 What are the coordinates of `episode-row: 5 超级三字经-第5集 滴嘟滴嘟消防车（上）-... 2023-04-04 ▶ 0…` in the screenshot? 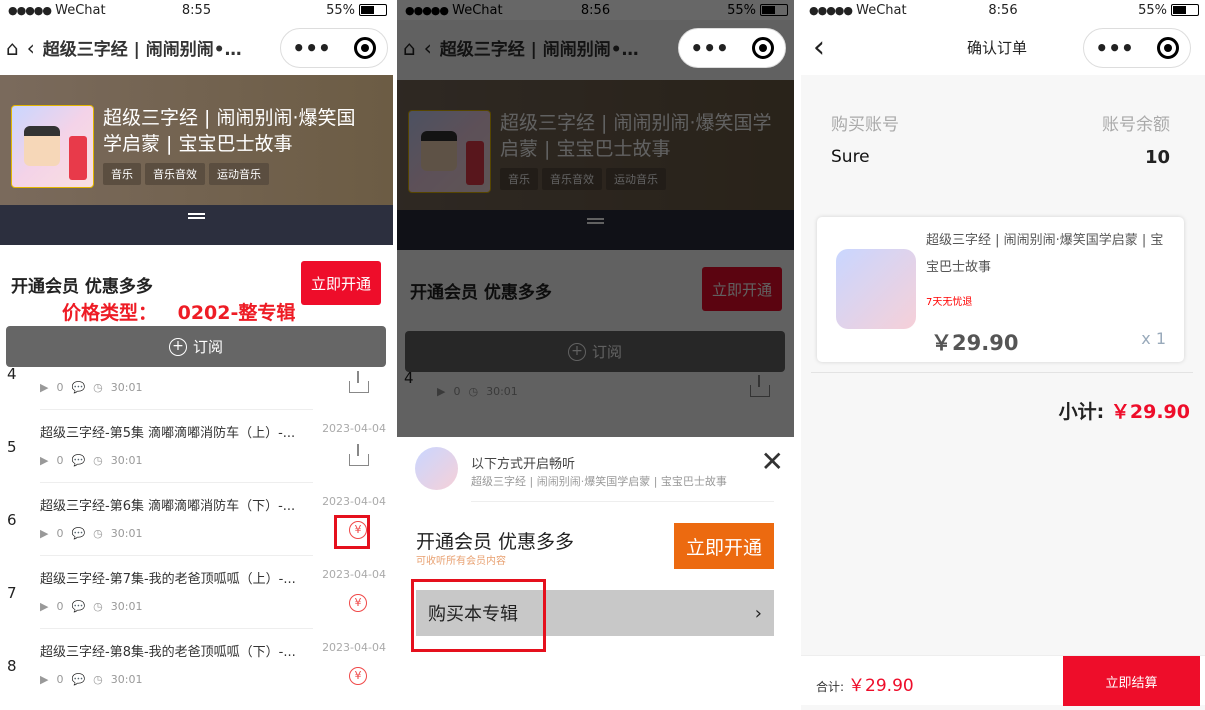 It's located at (196, 446).